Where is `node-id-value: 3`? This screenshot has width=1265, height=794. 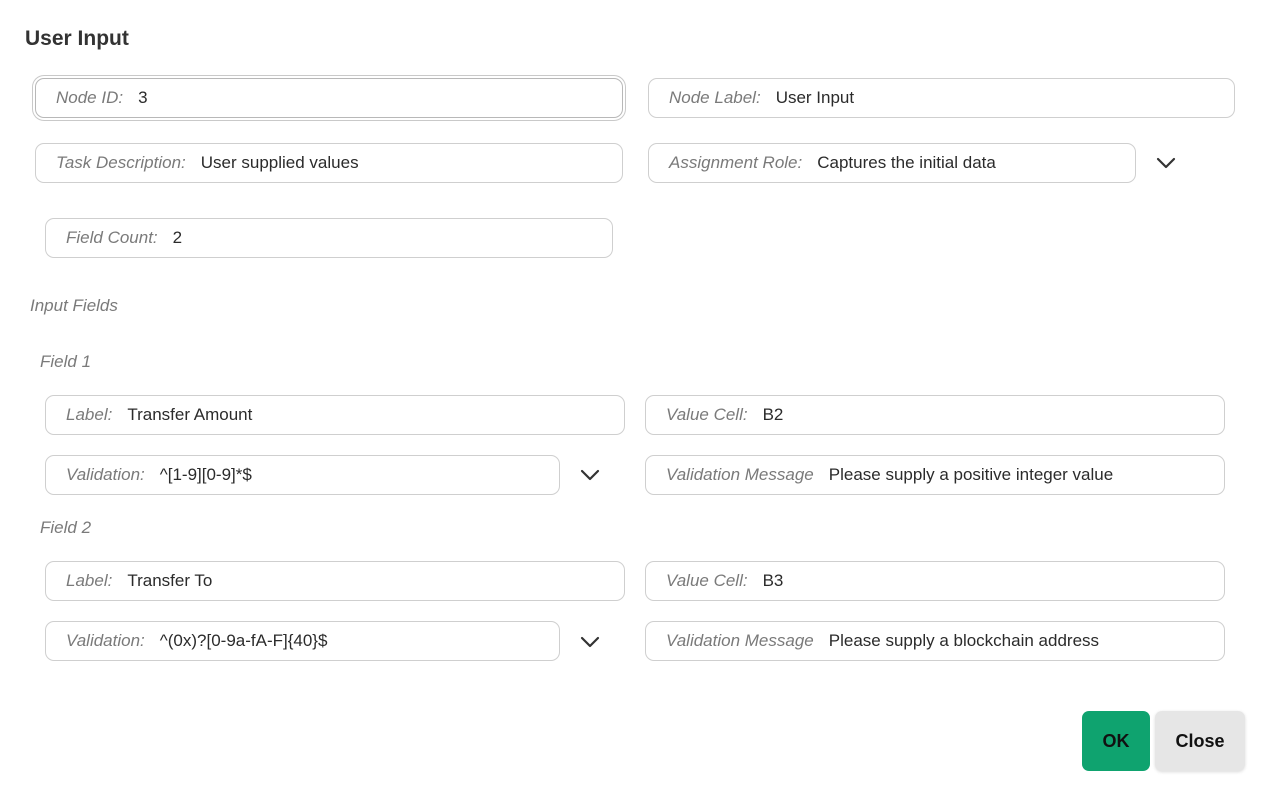 node-id-value: 3 is located at coordinates (143, 97).